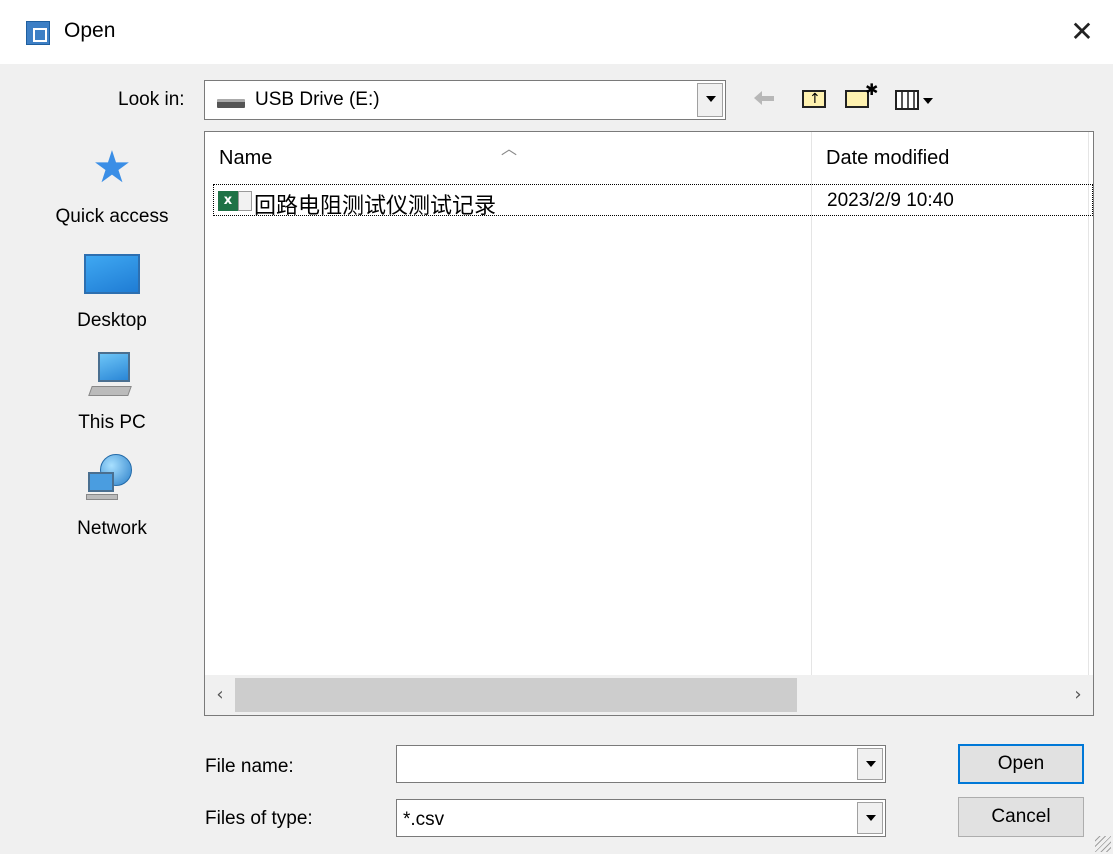  Describe the element at coordinates (1021, 764) in the screenshot. I see `open-button: Open` at that location.